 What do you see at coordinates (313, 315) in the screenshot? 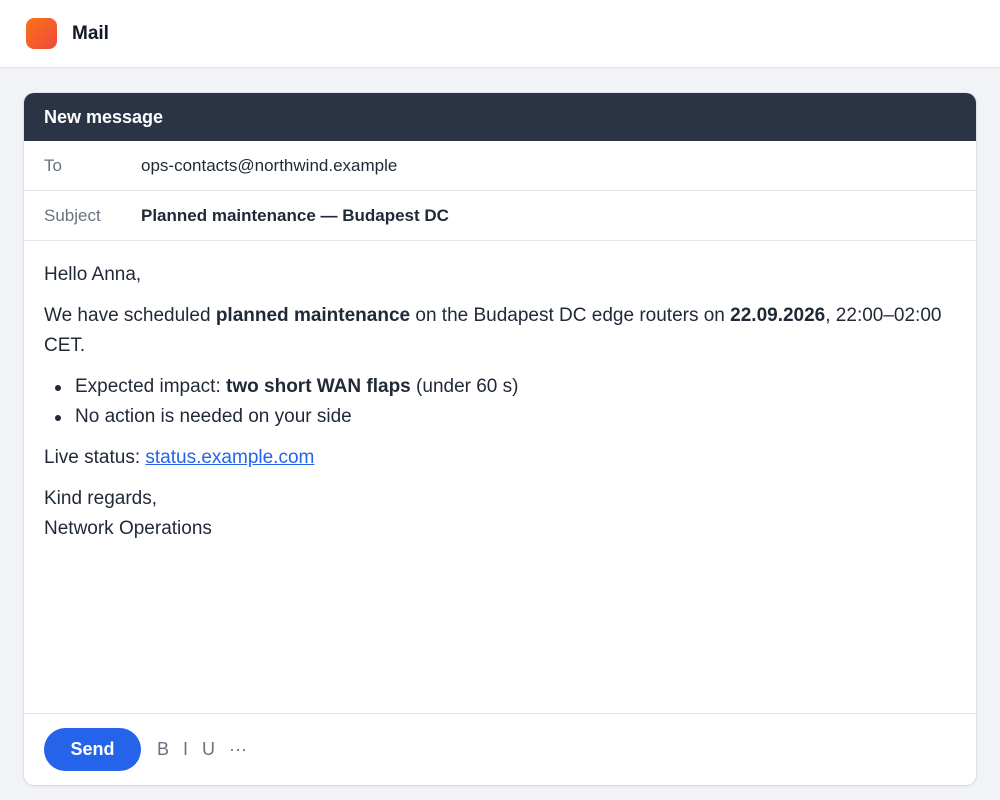
I see `intro-bold-text: planned maintenance` at bounding box center [313, 315].